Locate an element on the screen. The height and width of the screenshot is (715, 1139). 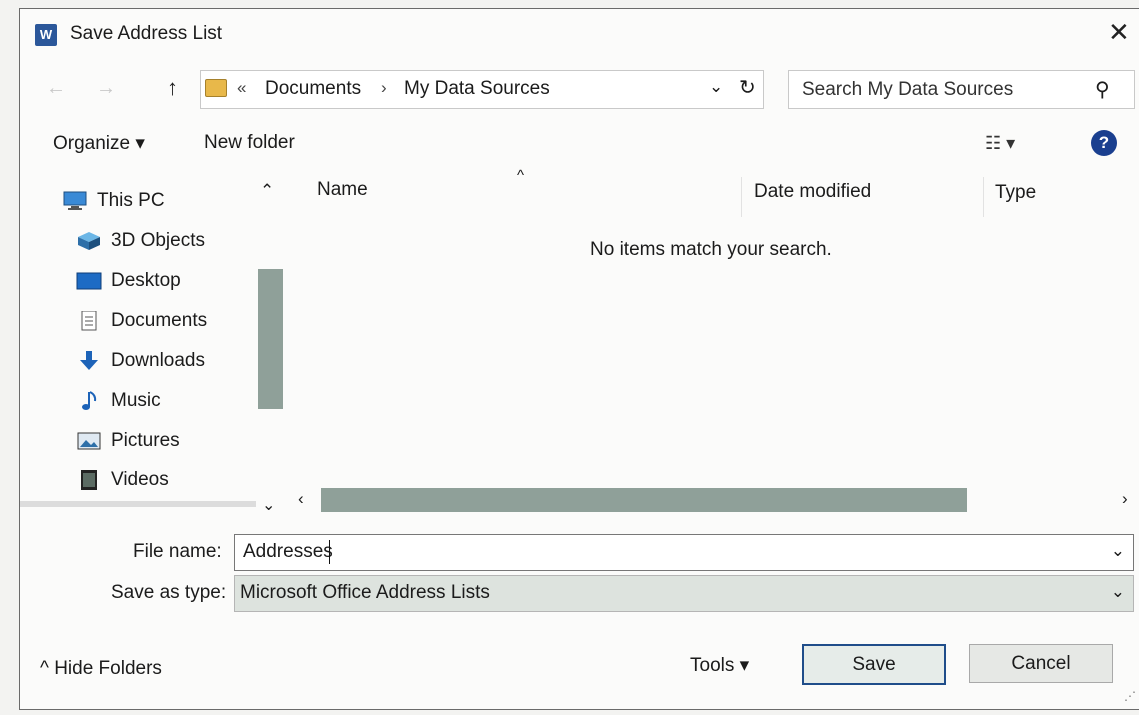
column-header-name: Name is located at coordinates (342, 190).